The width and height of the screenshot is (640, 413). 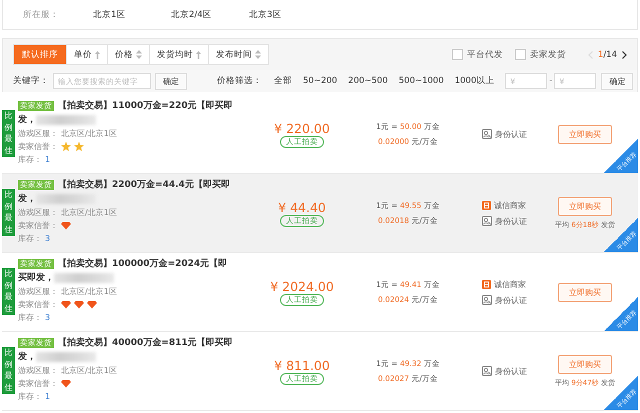 I want to click on price: ¥ 44.40, so click(x=302, y=207).